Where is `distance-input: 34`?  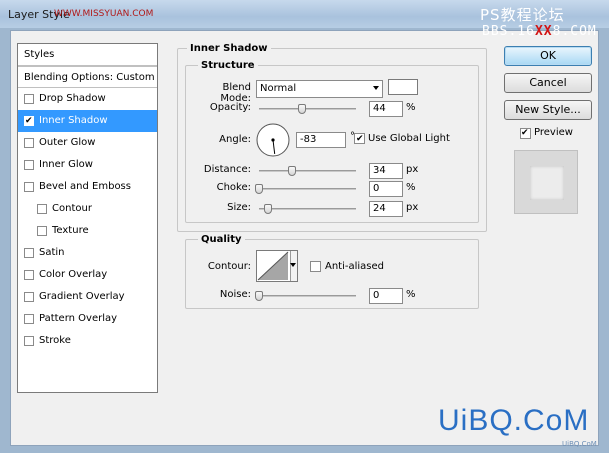
distance-input: 34 is located at coordinates (386, 171).